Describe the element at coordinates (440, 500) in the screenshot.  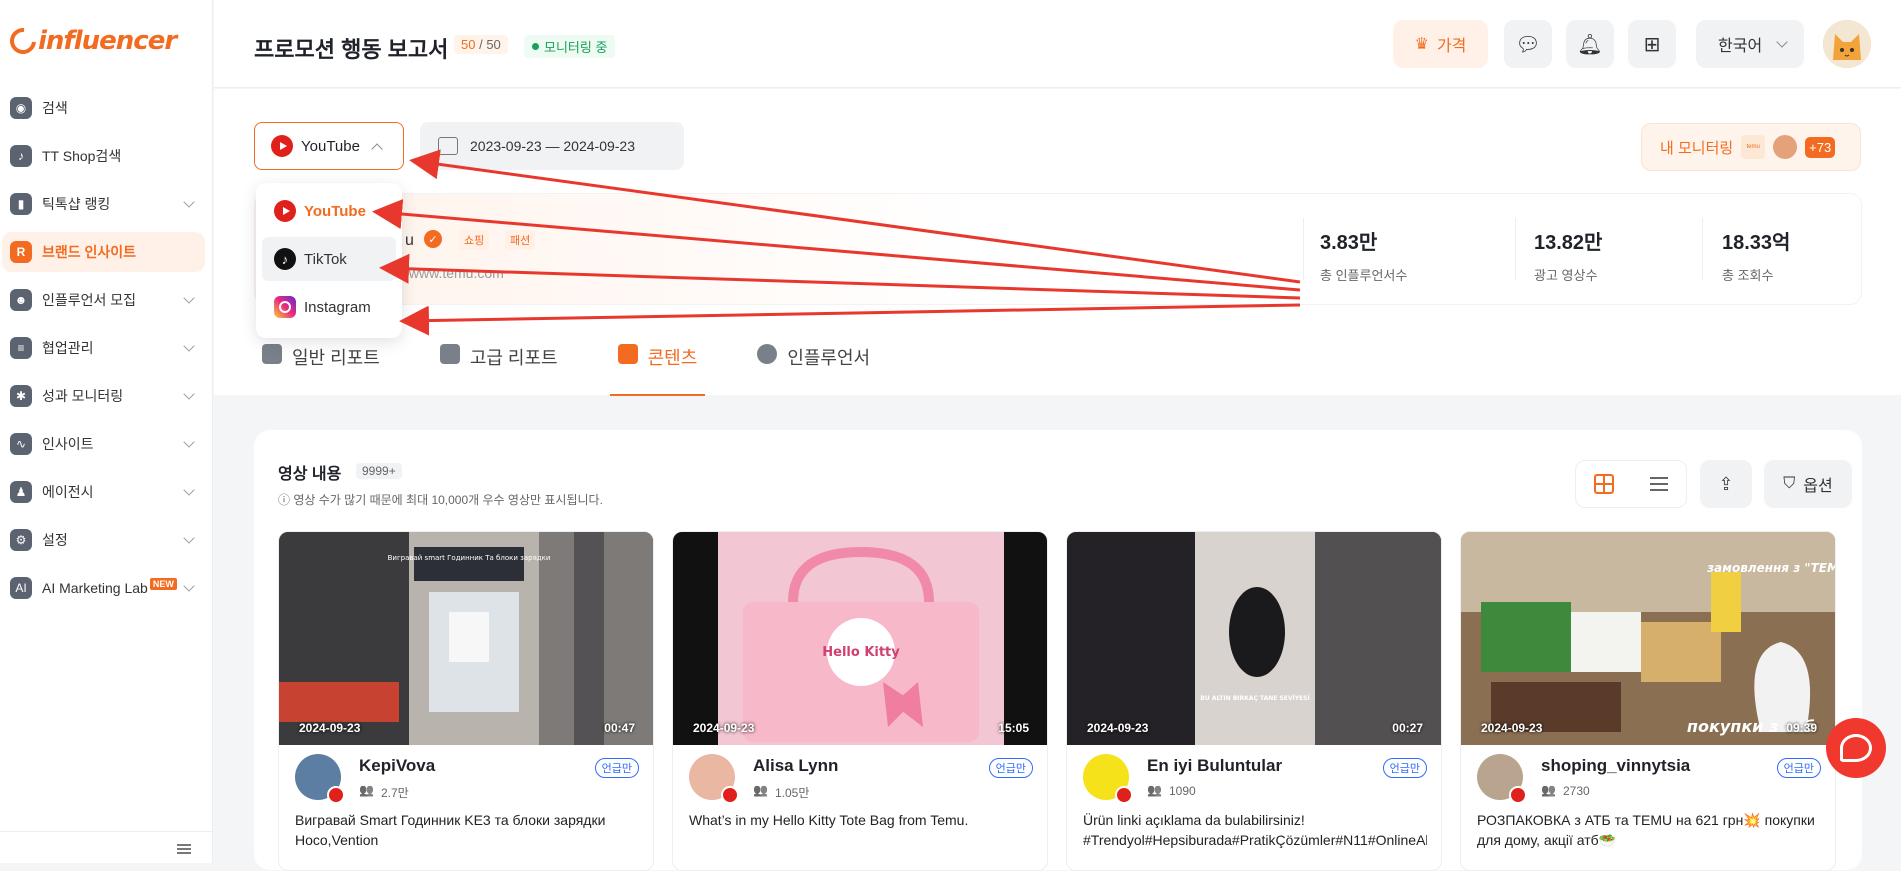
I see `section-note: ⓘ 영상 수가 많기 때문에 최대 10,000개 우수 영상만 표시됩니다.` at that location.